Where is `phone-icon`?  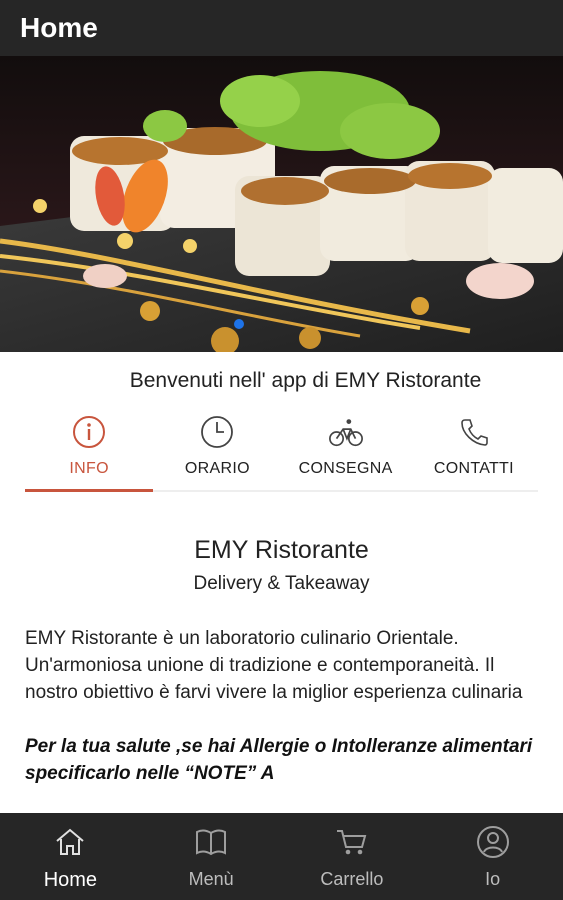 phone-icon is located at coordinates (474, 432).